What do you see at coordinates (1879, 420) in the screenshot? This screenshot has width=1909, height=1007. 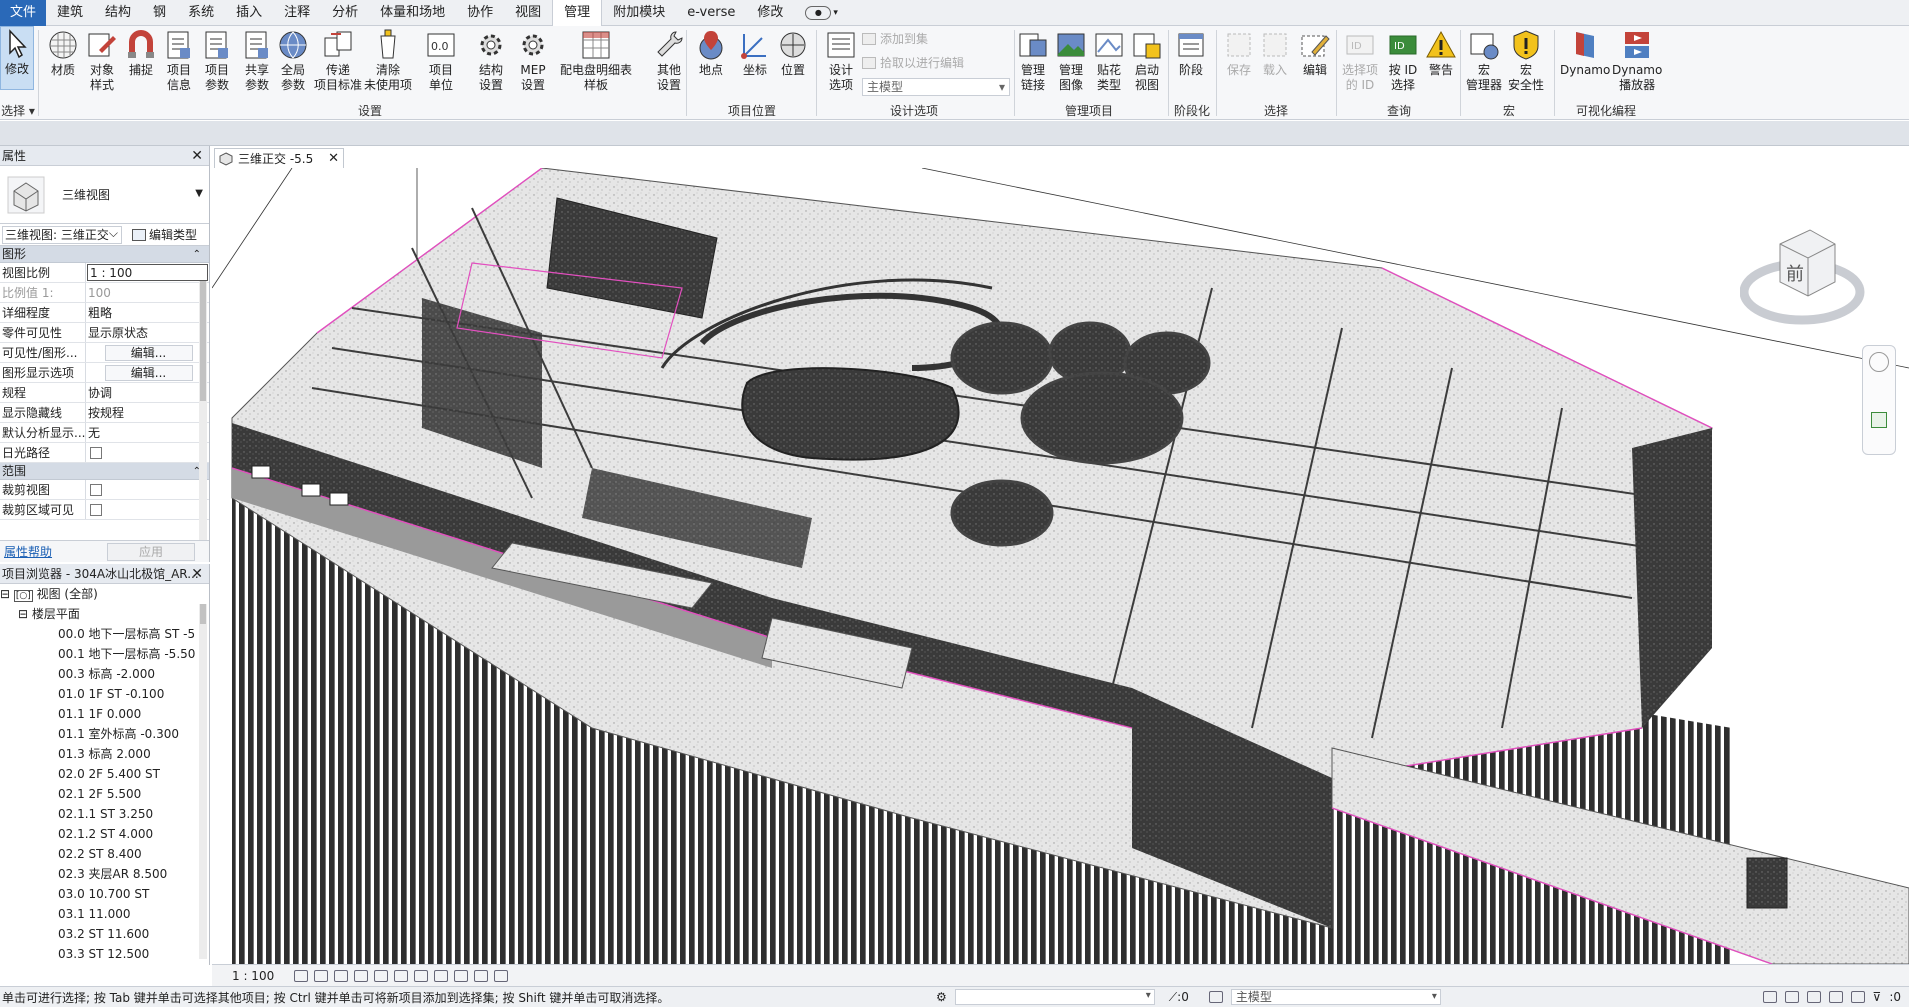 I see `zoom-region-icon` at bounding box center [1879, 420].